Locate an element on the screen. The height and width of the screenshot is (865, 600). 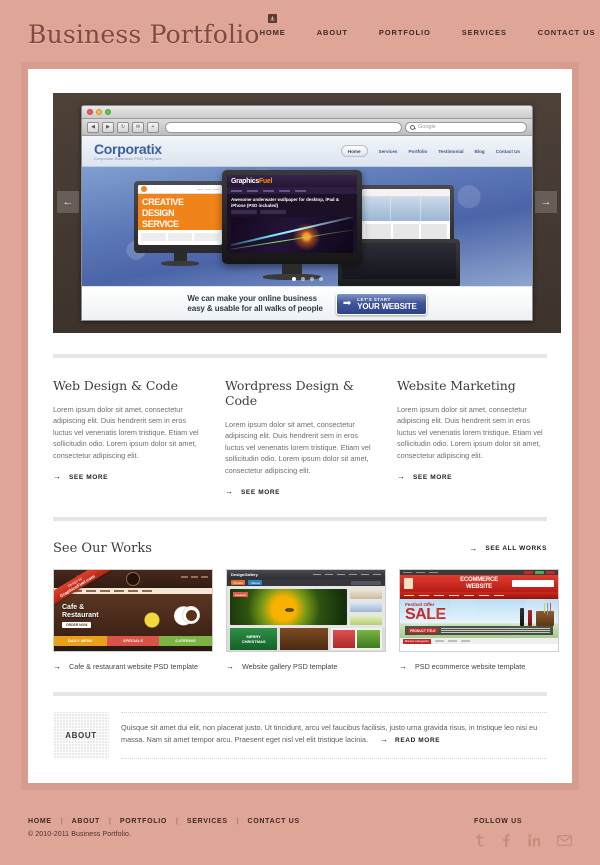
shot-card-shelf is located at coordinates (304, 639).